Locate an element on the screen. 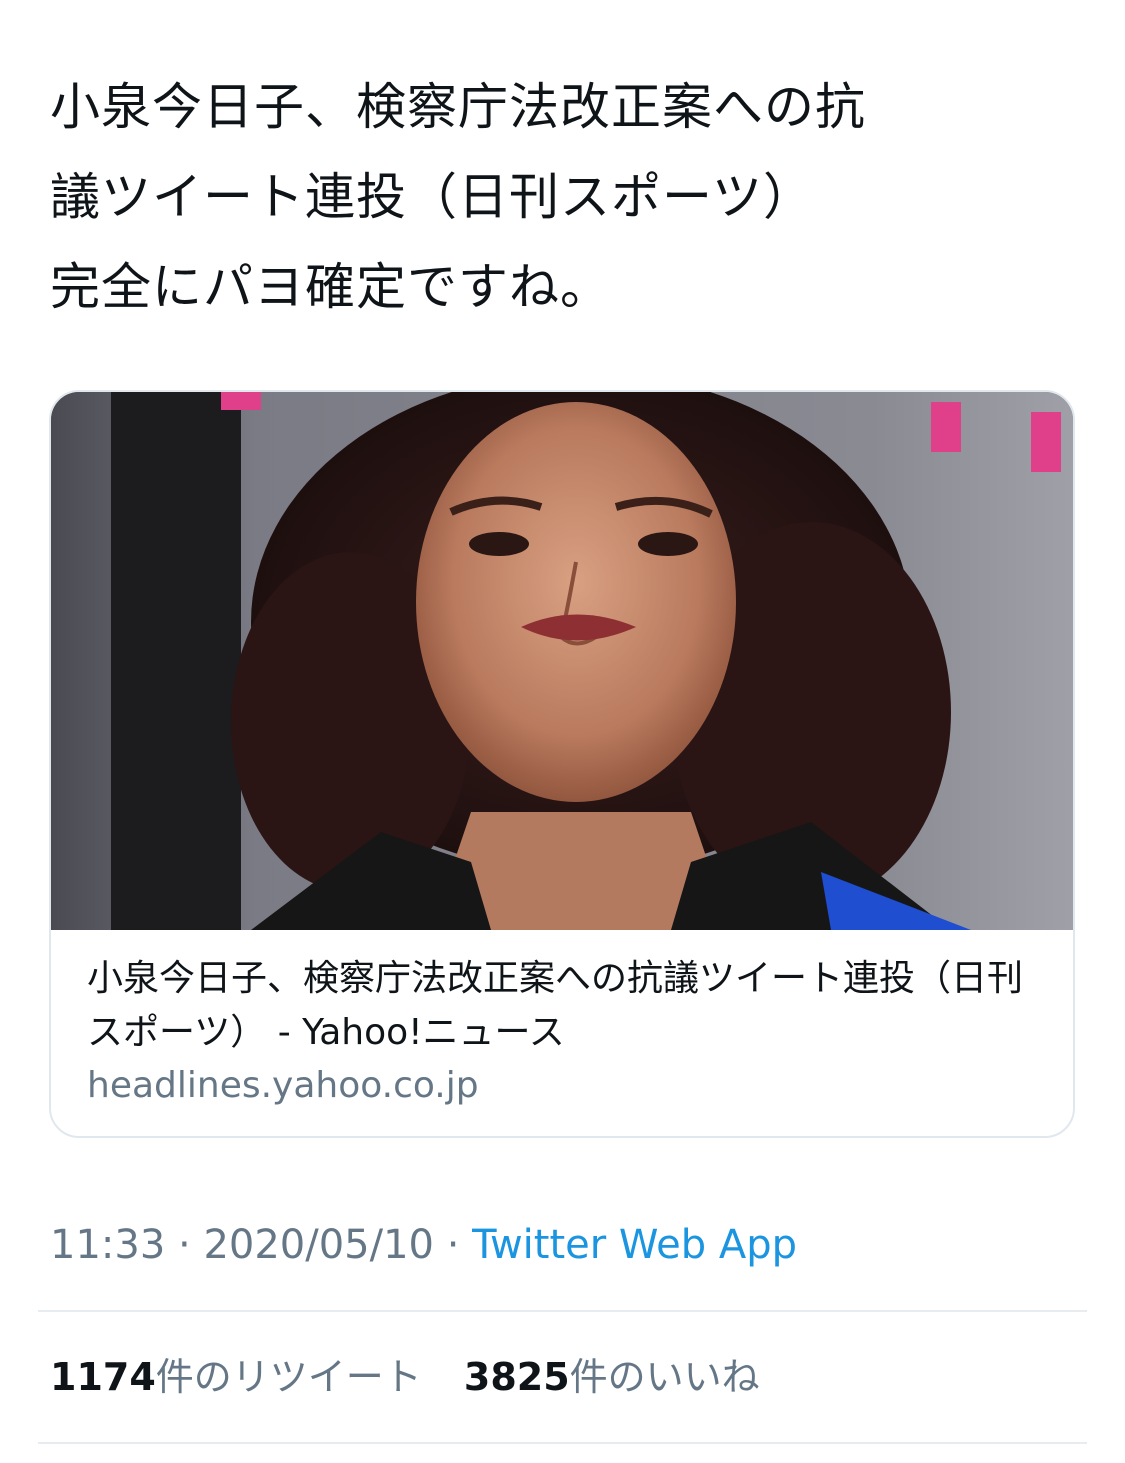 Image resolution: width=1125 pixels, height=1463 pixels. tweet-time: 11:33 is located at coordinates (107, 1245).